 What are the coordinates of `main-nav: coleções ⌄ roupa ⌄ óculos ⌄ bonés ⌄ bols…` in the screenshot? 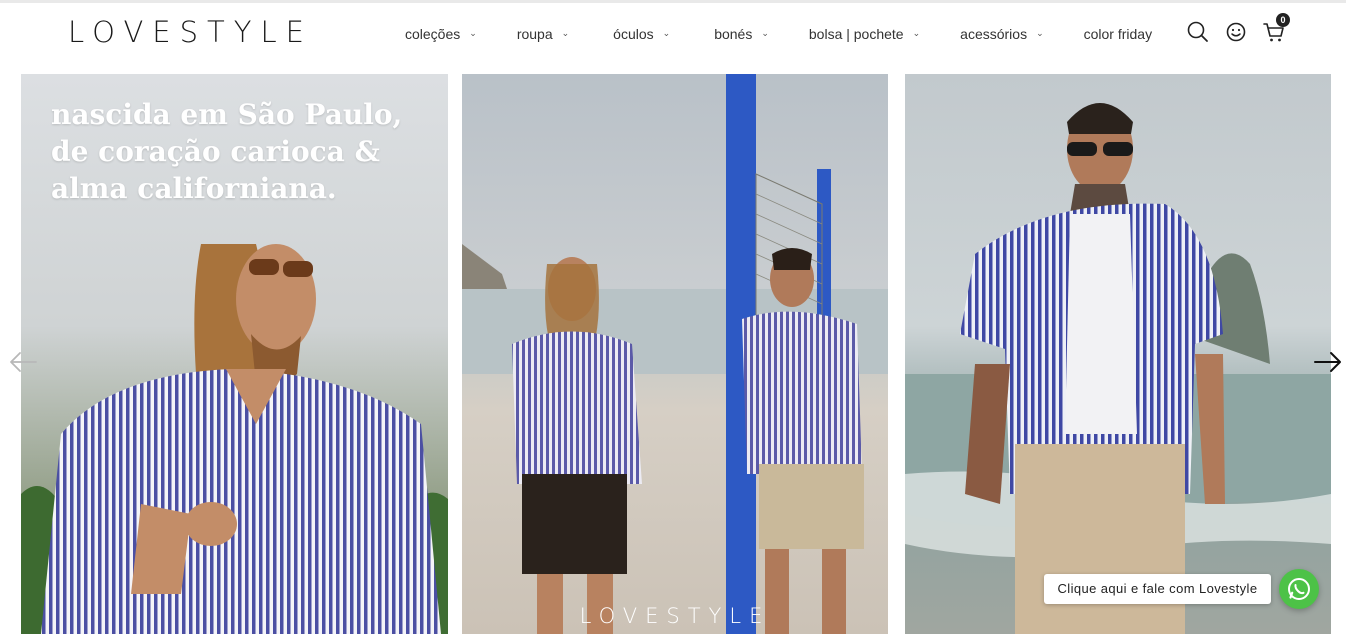 It's located at (766, 34).